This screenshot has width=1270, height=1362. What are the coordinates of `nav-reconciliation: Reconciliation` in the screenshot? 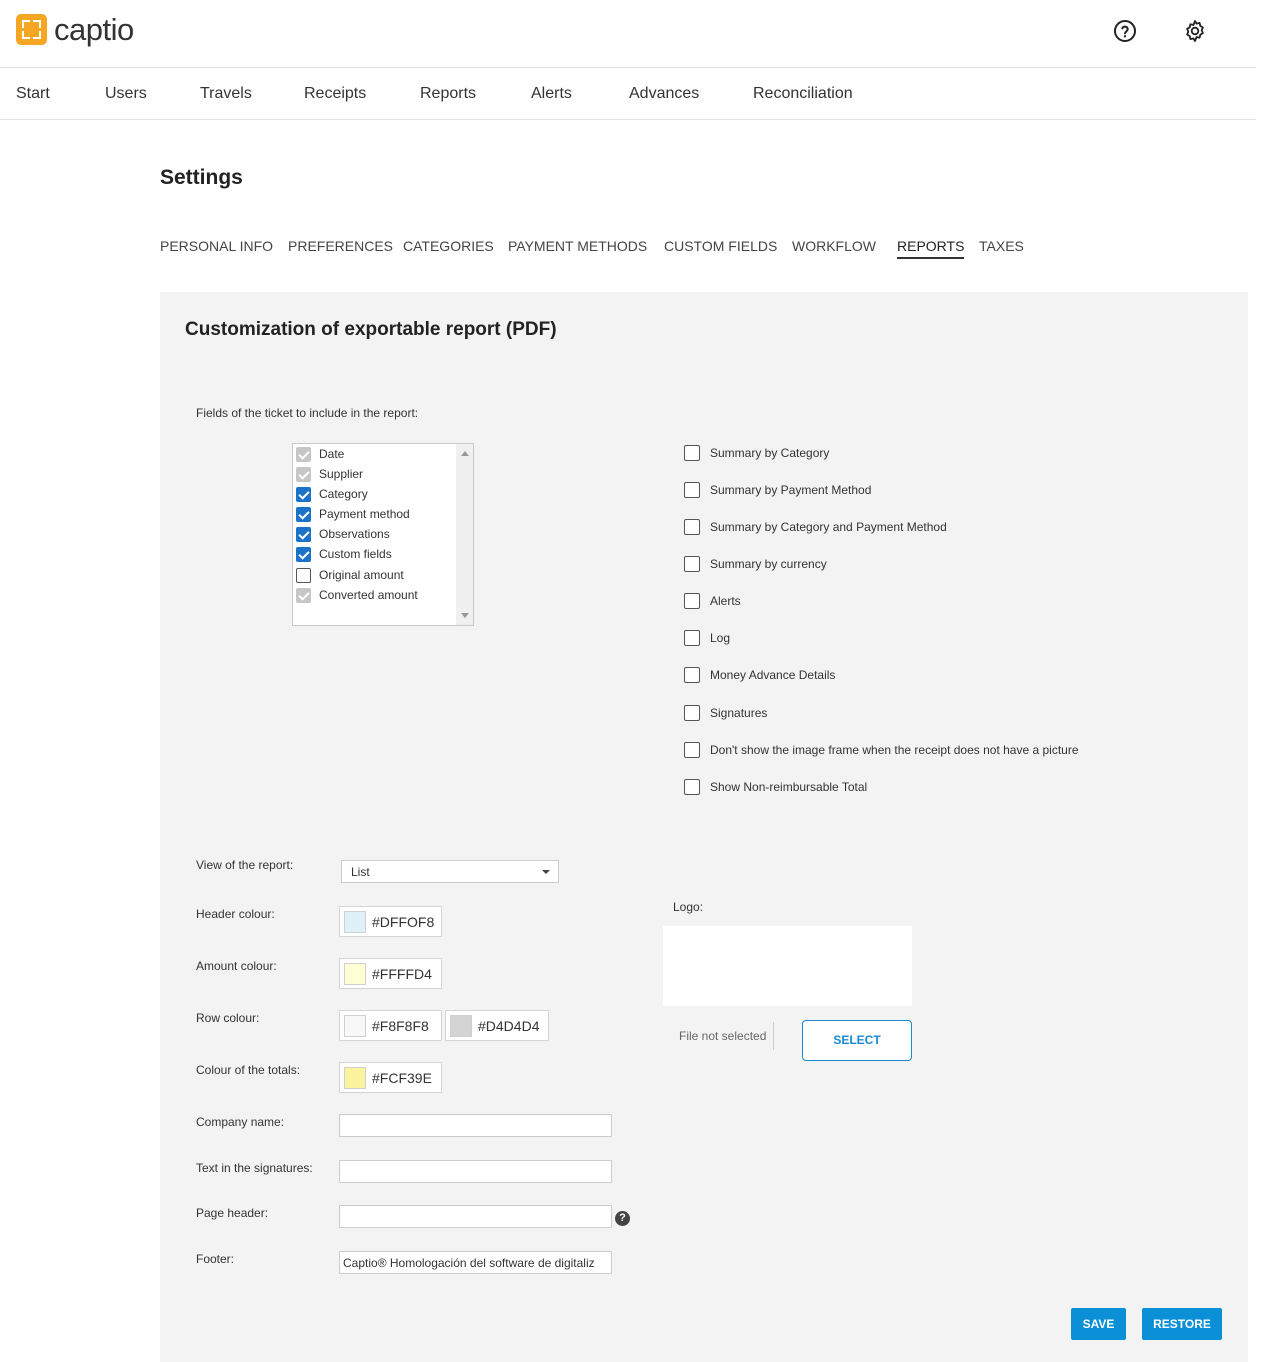 It's located at (803, 94).